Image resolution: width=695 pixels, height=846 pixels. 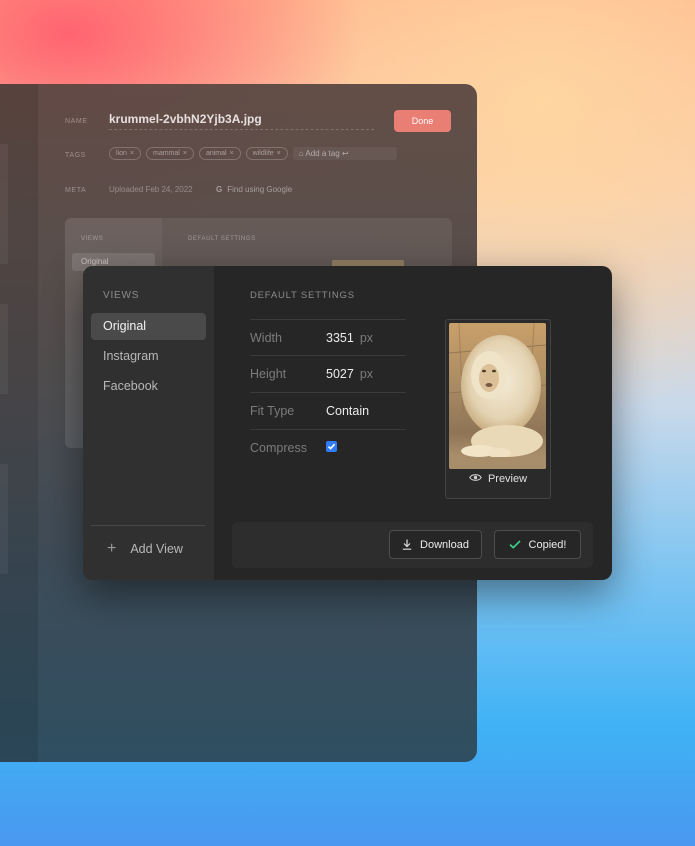 I want to click on add-view-button: + Add View, so click(x=145, y=549).